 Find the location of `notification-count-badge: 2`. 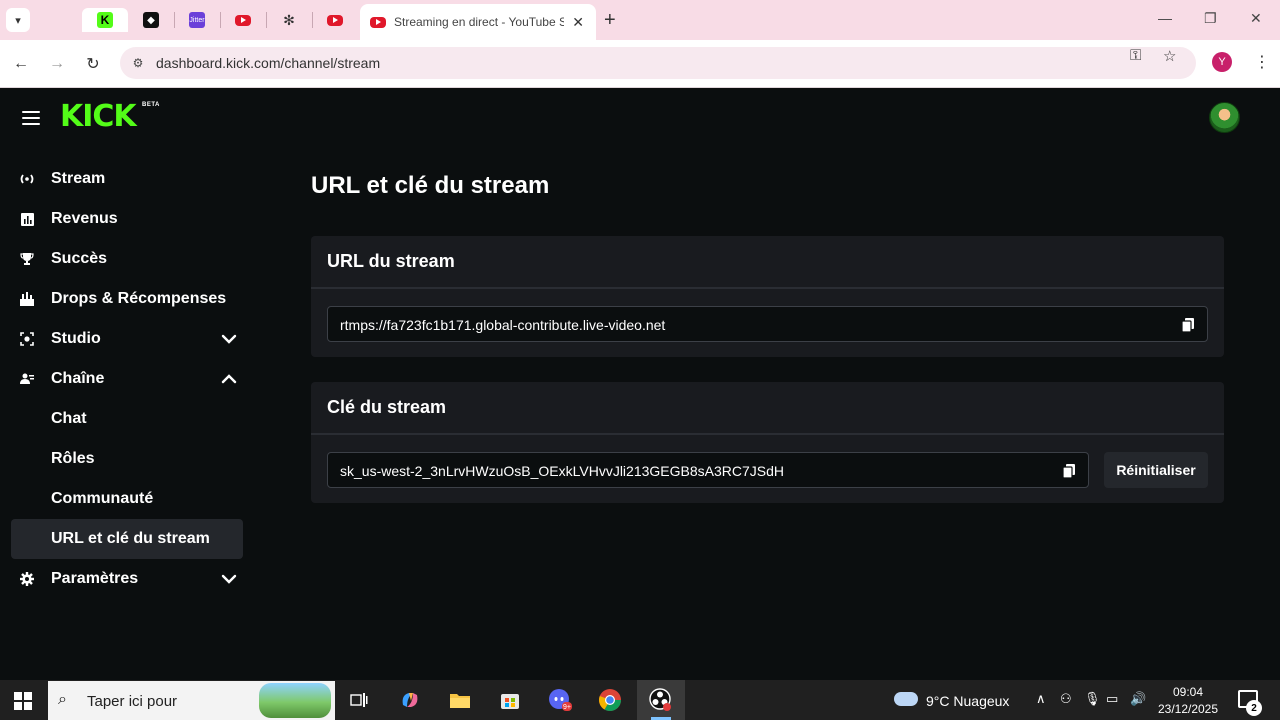

notification-count-badge: 2 is located at coordinates (1254, 708).